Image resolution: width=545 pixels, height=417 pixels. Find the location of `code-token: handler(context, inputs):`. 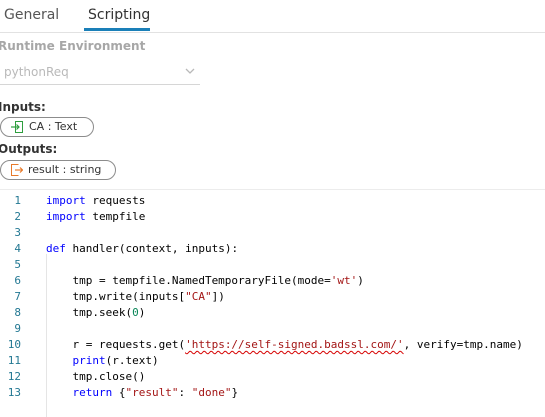

code-token: handler(context, inputs): is located at coordinates (152, 248).